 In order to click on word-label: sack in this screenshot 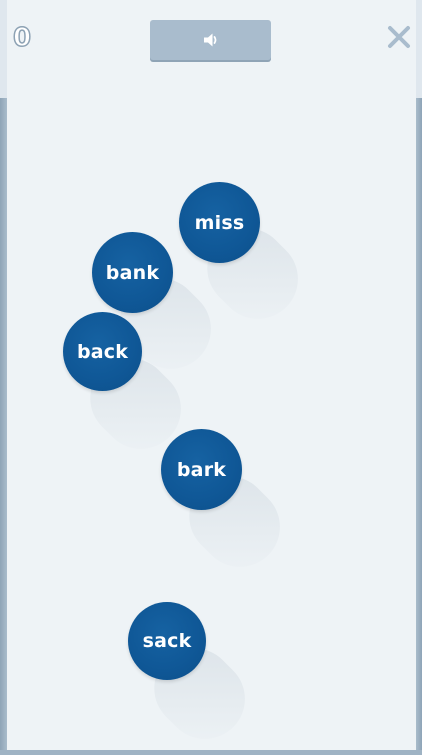, I will do `click(167, 641)`.